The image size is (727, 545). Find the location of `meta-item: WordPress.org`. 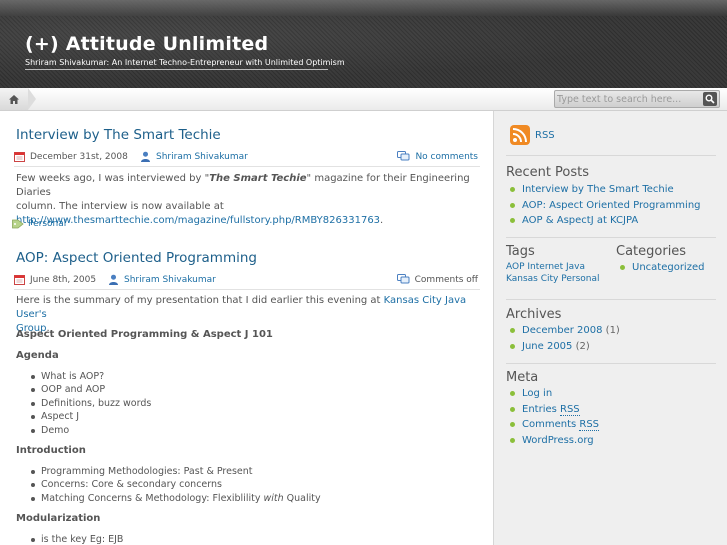

meta-item: WordPress.org is located at coordinates (552, 441).